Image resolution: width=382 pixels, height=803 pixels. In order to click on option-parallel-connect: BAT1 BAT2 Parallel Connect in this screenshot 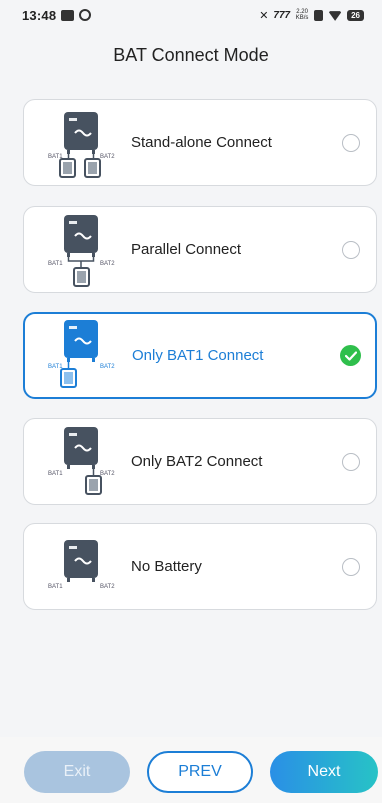, I will do `click(200, 249)`.